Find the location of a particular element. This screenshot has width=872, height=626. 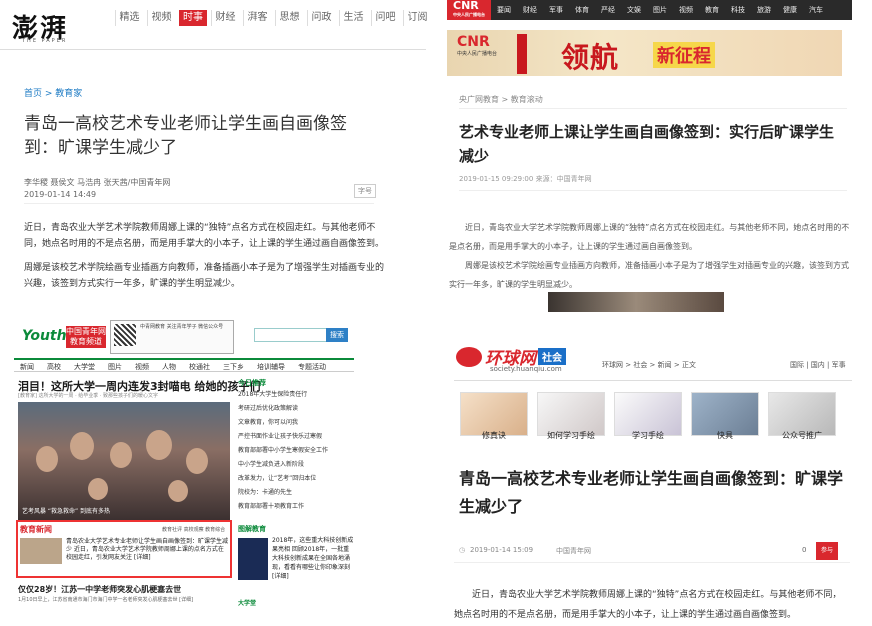

nav-item: 财经 is located at coordinates (225, 18).